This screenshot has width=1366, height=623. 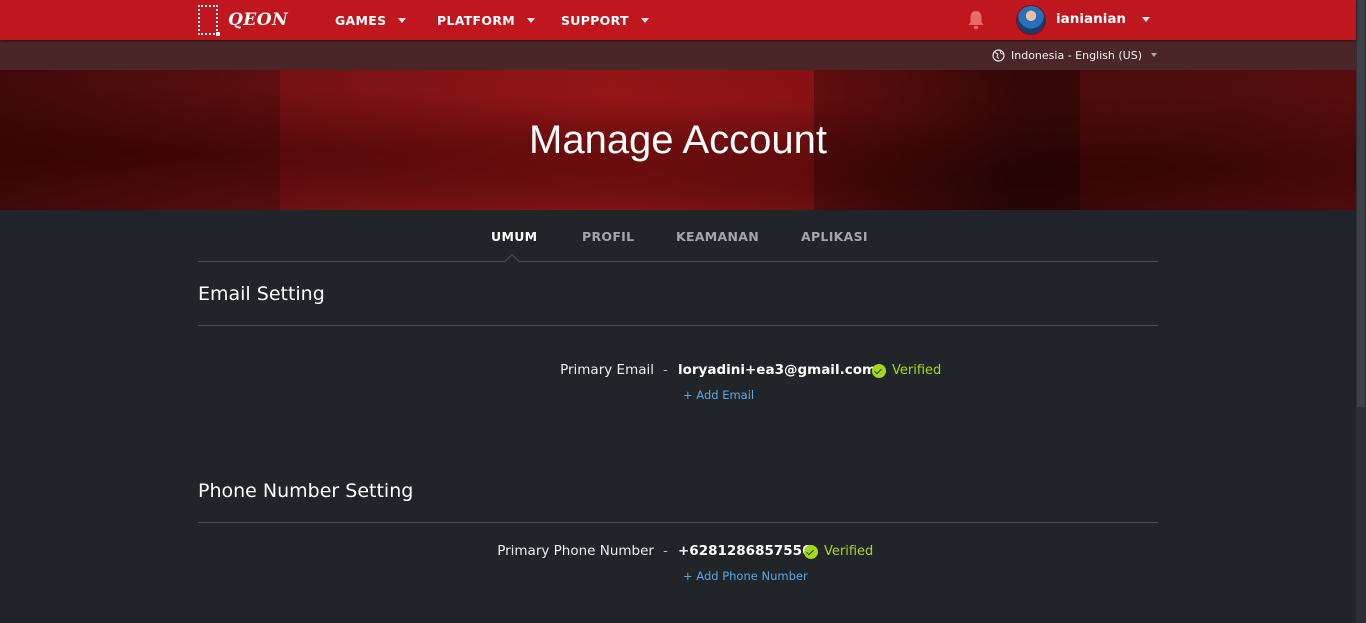 I want to click on locale-label: Indonesia - English (US), so click(x=1076, y=55).